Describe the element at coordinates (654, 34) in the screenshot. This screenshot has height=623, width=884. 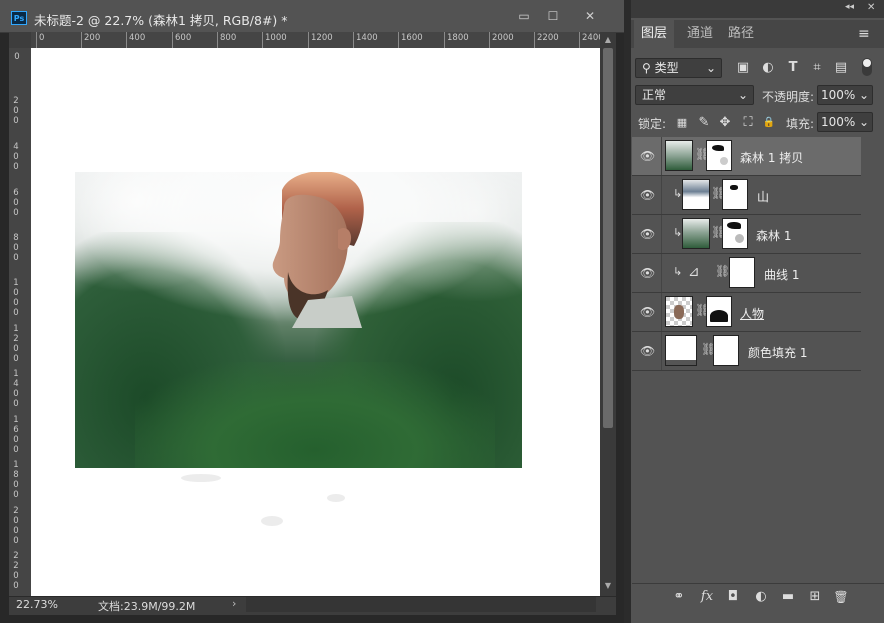
I see `tab-layers: 图层` at that location.